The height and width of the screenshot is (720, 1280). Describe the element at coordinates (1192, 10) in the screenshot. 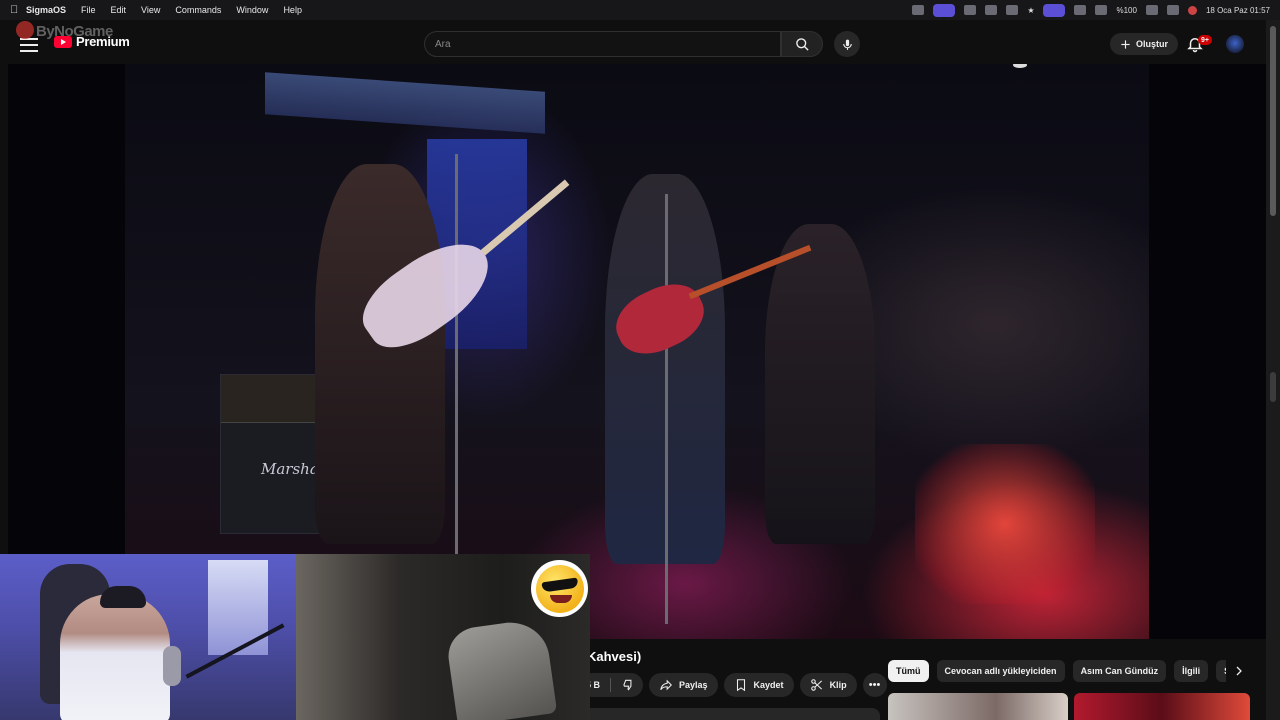

I see `siri-icon` at that location.